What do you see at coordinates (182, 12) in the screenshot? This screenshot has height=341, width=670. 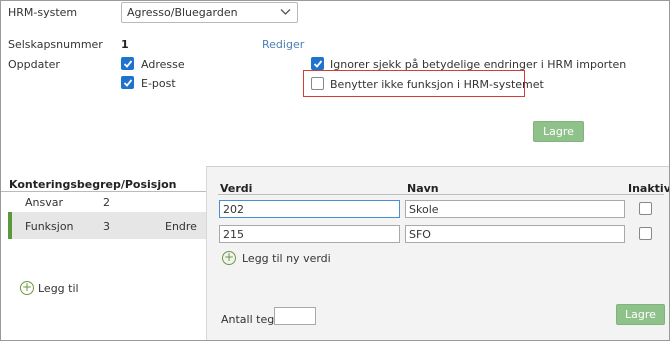 I see `hrm-system-value: Agresso/Bluegarden` at bounding box center [182, 12].